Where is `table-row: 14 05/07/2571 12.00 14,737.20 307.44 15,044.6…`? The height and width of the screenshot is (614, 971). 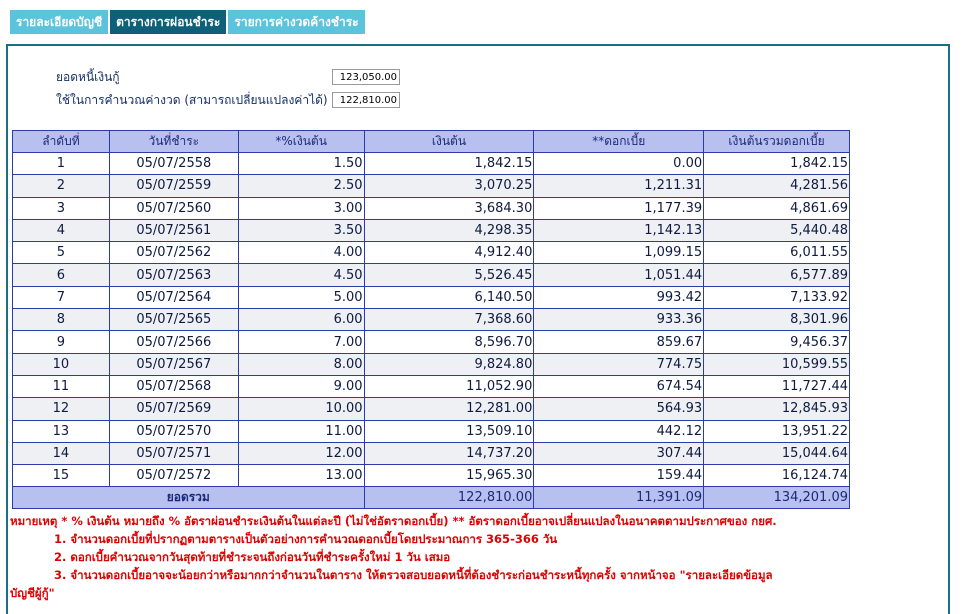
table-row: 14 05/07/2571 12.00 14,737.20 307.44 15,044.6… is located at coordinates (431, 453).